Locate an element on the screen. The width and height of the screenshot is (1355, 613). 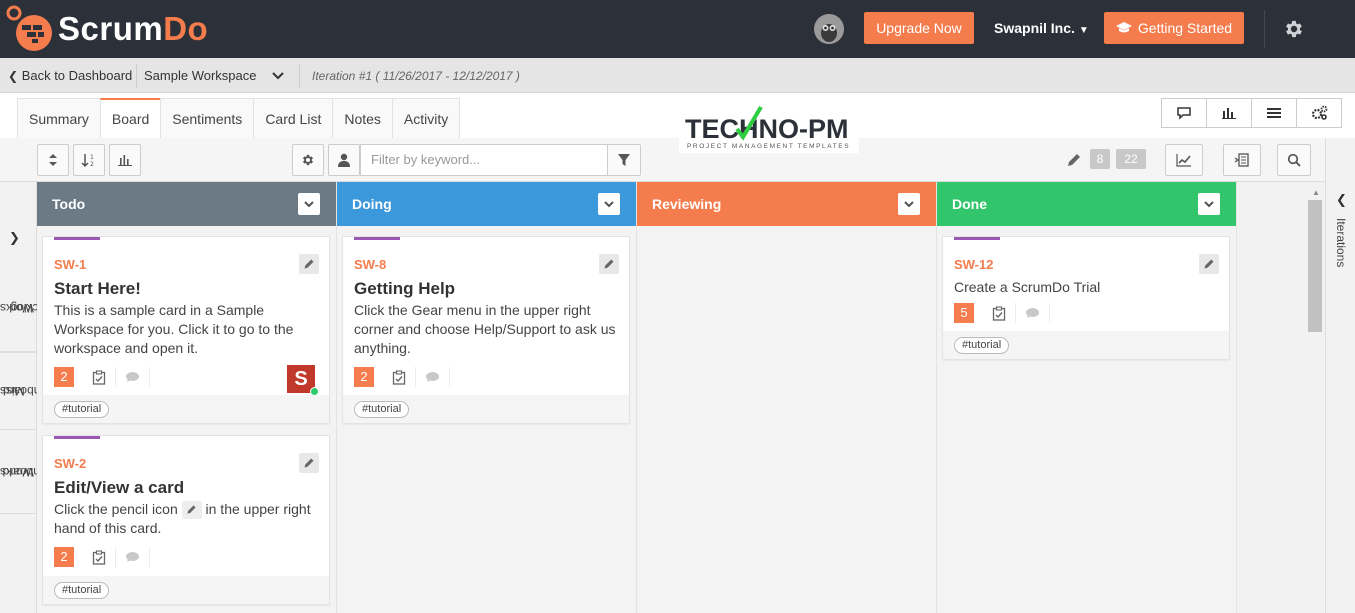
funnel-icon is located at coordinates (624, 160).